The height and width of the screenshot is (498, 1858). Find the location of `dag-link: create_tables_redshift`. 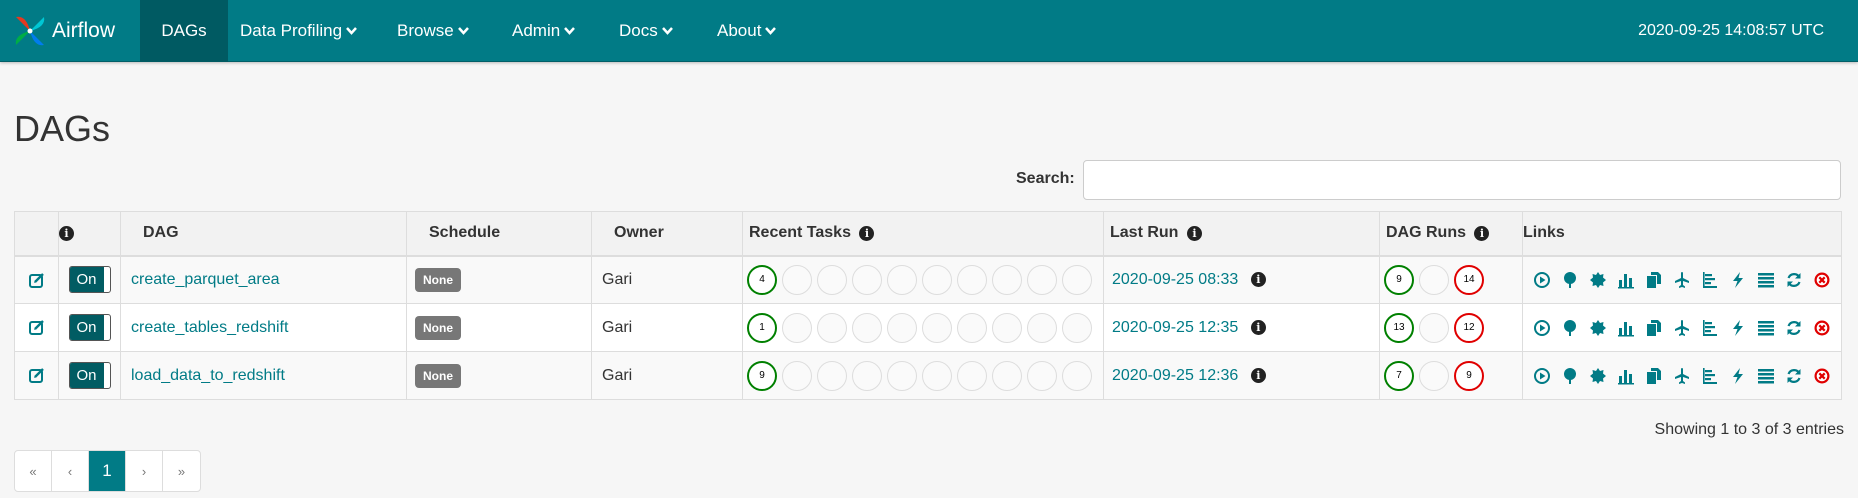

dag-link: create_tables_redshift is located at coordinates (209, 327).